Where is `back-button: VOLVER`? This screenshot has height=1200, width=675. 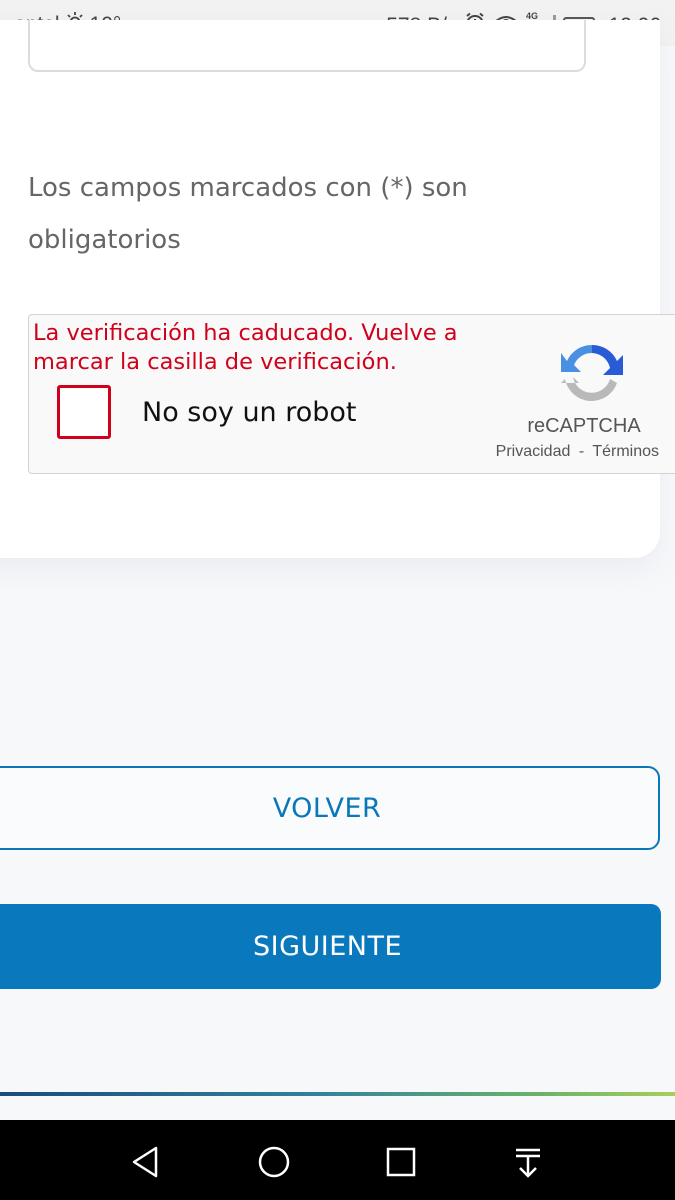 back-button: VOLVER is located at coordinates (330, 808).